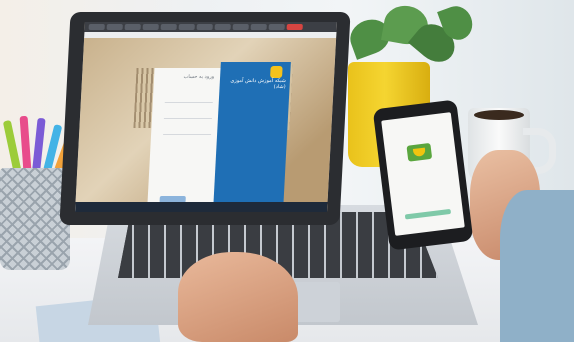 The image size is (574, 342). Describe the element at coordinates (187, 131) in the screenshot. I see `captcha-field` at that location.